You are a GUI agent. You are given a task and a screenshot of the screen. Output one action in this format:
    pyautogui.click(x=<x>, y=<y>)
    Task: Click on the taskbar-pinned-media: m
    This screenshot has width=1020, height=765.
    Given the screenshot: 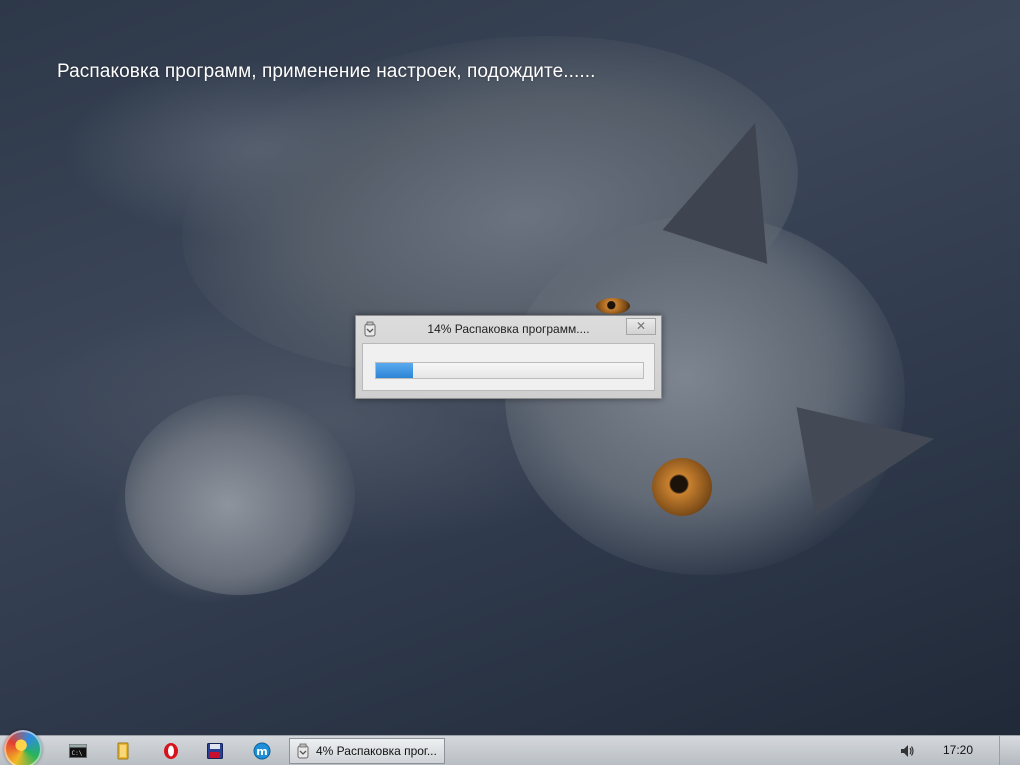 What is the action you would take?
    pyautogui.click(x=262, y=751)
    